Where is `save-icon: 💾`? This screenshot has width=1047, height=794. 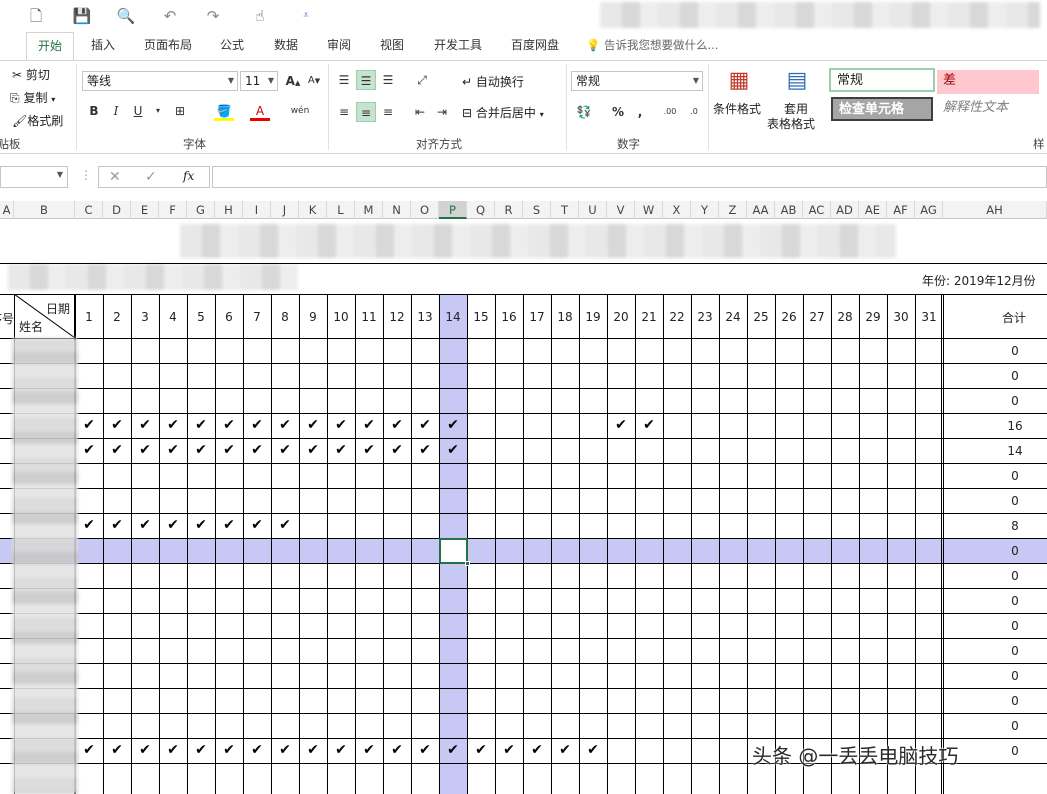
save-icon: 💾 is located at coordinates (82, 16).